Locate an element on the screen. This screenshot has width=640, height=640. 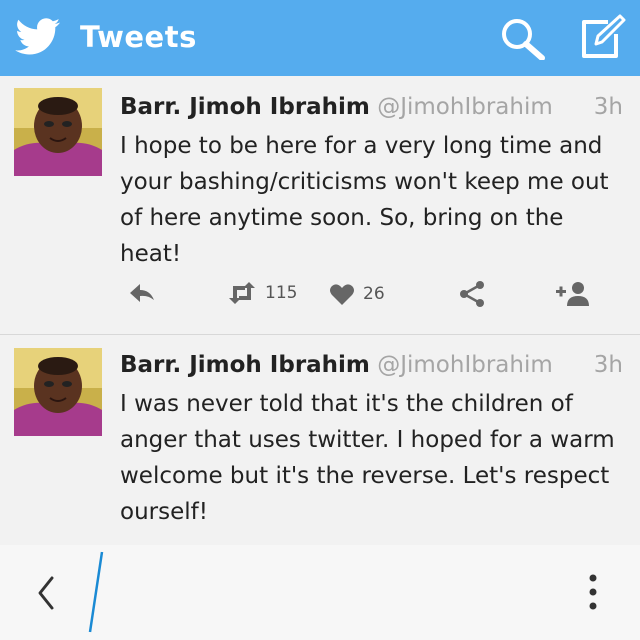
like-button: 26 is located at coordinates (357, 294).